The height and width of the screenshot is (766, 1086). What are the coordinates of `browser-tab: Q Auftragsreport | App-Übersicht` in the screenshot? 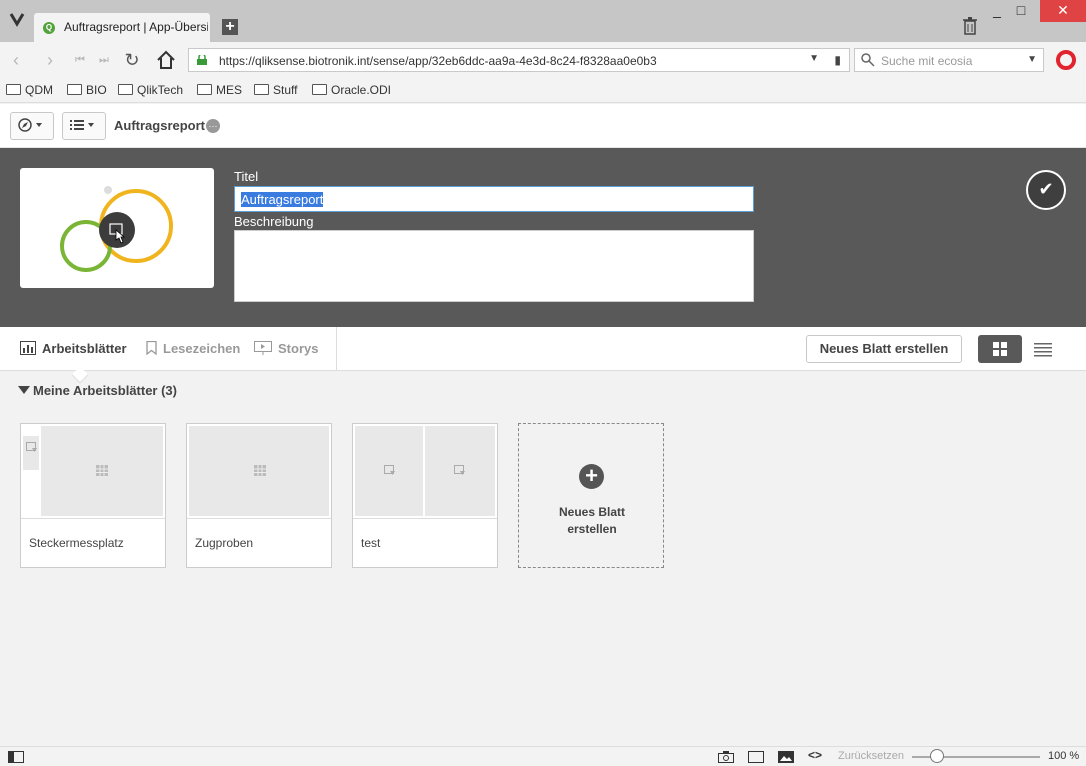 It's located at (122, 27).